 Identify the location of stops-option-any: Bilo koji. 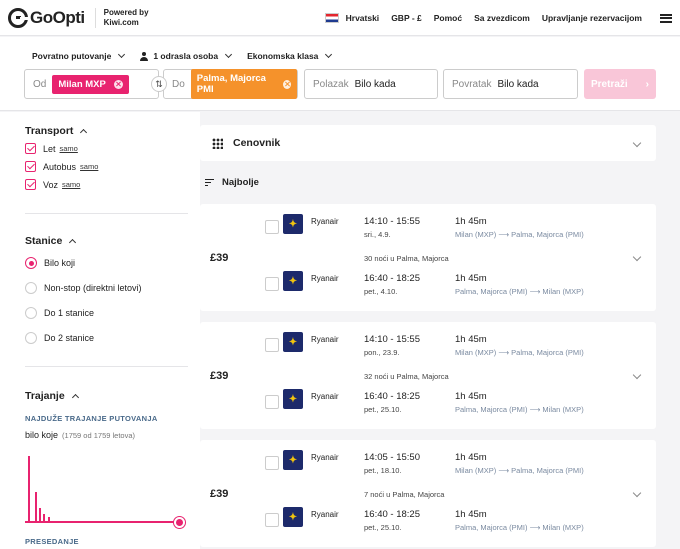
(50, 263).